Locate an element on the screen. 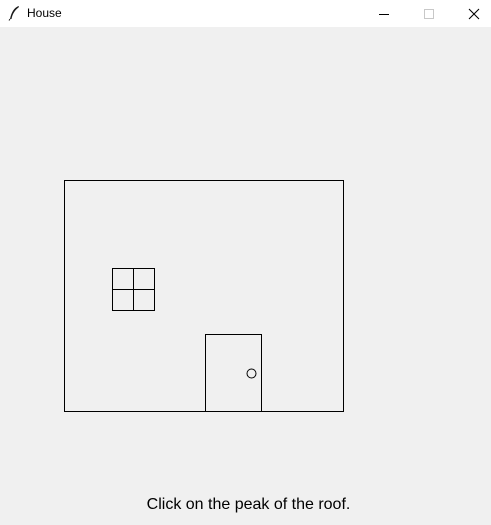  door-knob is located at coordinates (251, 373).